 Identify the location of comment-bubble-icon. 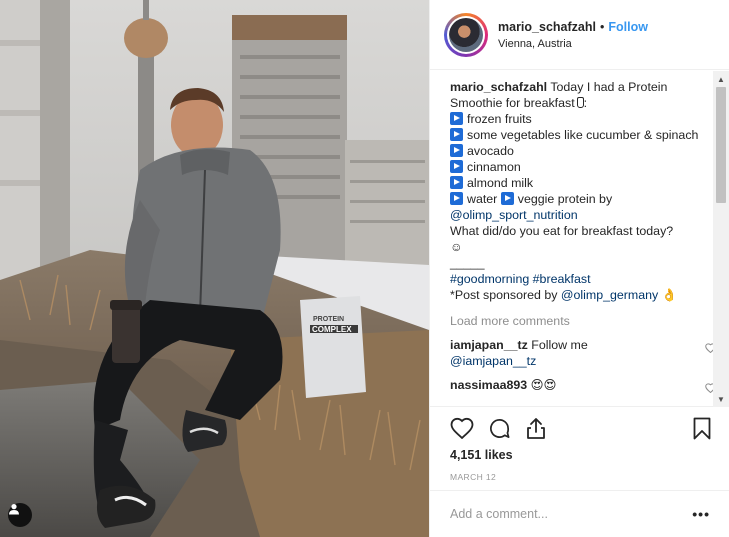
(499, 428).